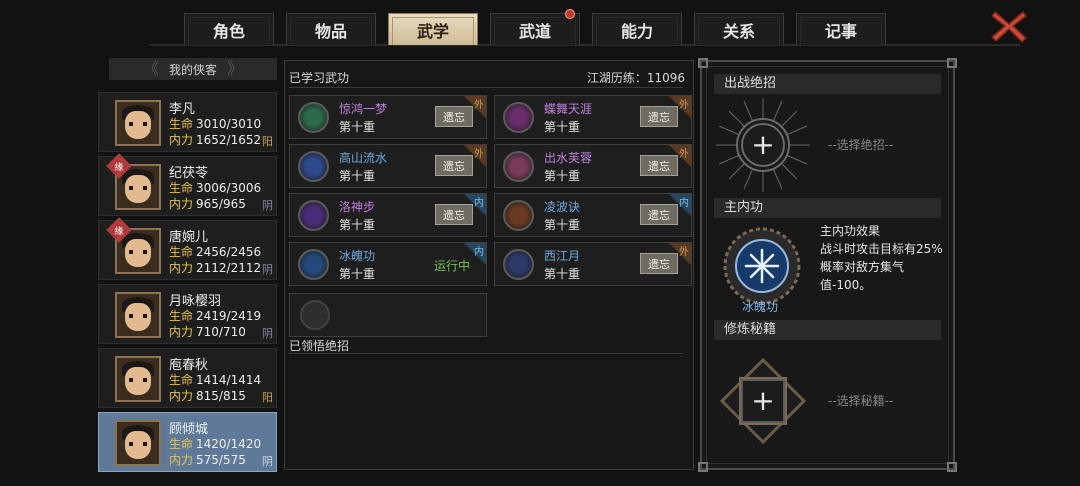 Image resolution: width=1080 pixels, height=486 pixels. I want to click on hero-mp: 内力 815/815, so click(207, 396).